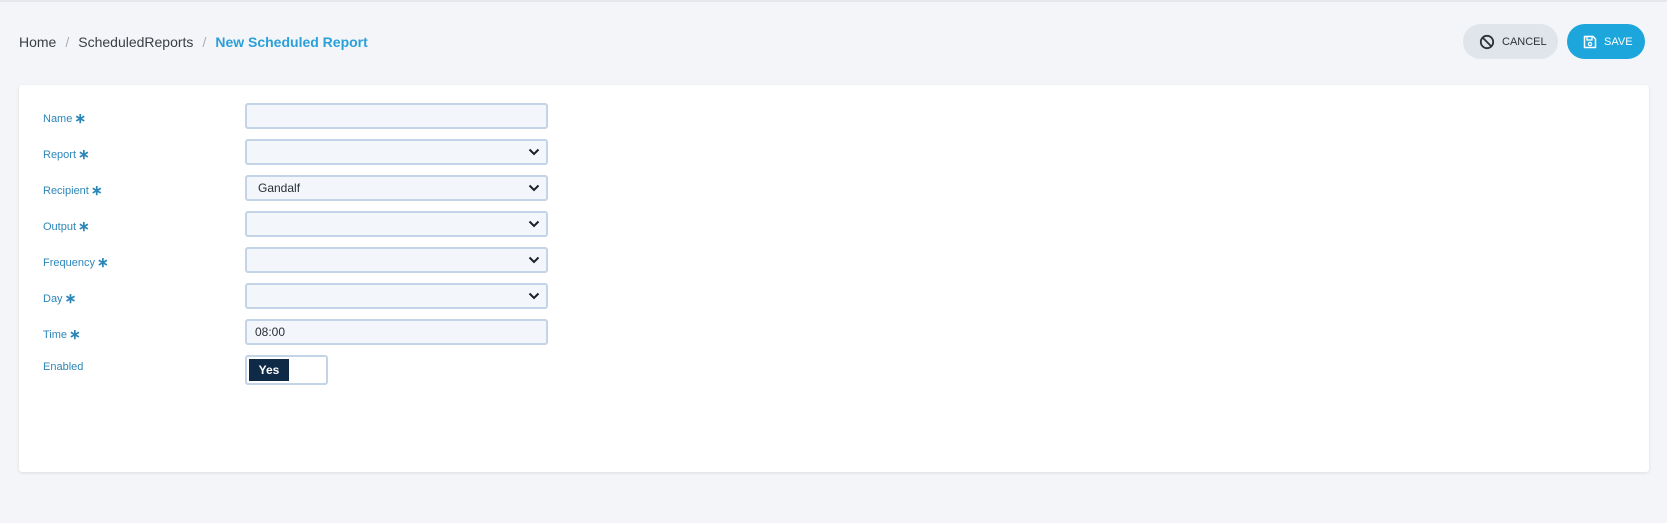 This screenshot has height=523, width=1667. What do you see at coordinates (269, 370) in the screenshot?
I see `toggle-knob: Yes` at bounding box center [269, 370].